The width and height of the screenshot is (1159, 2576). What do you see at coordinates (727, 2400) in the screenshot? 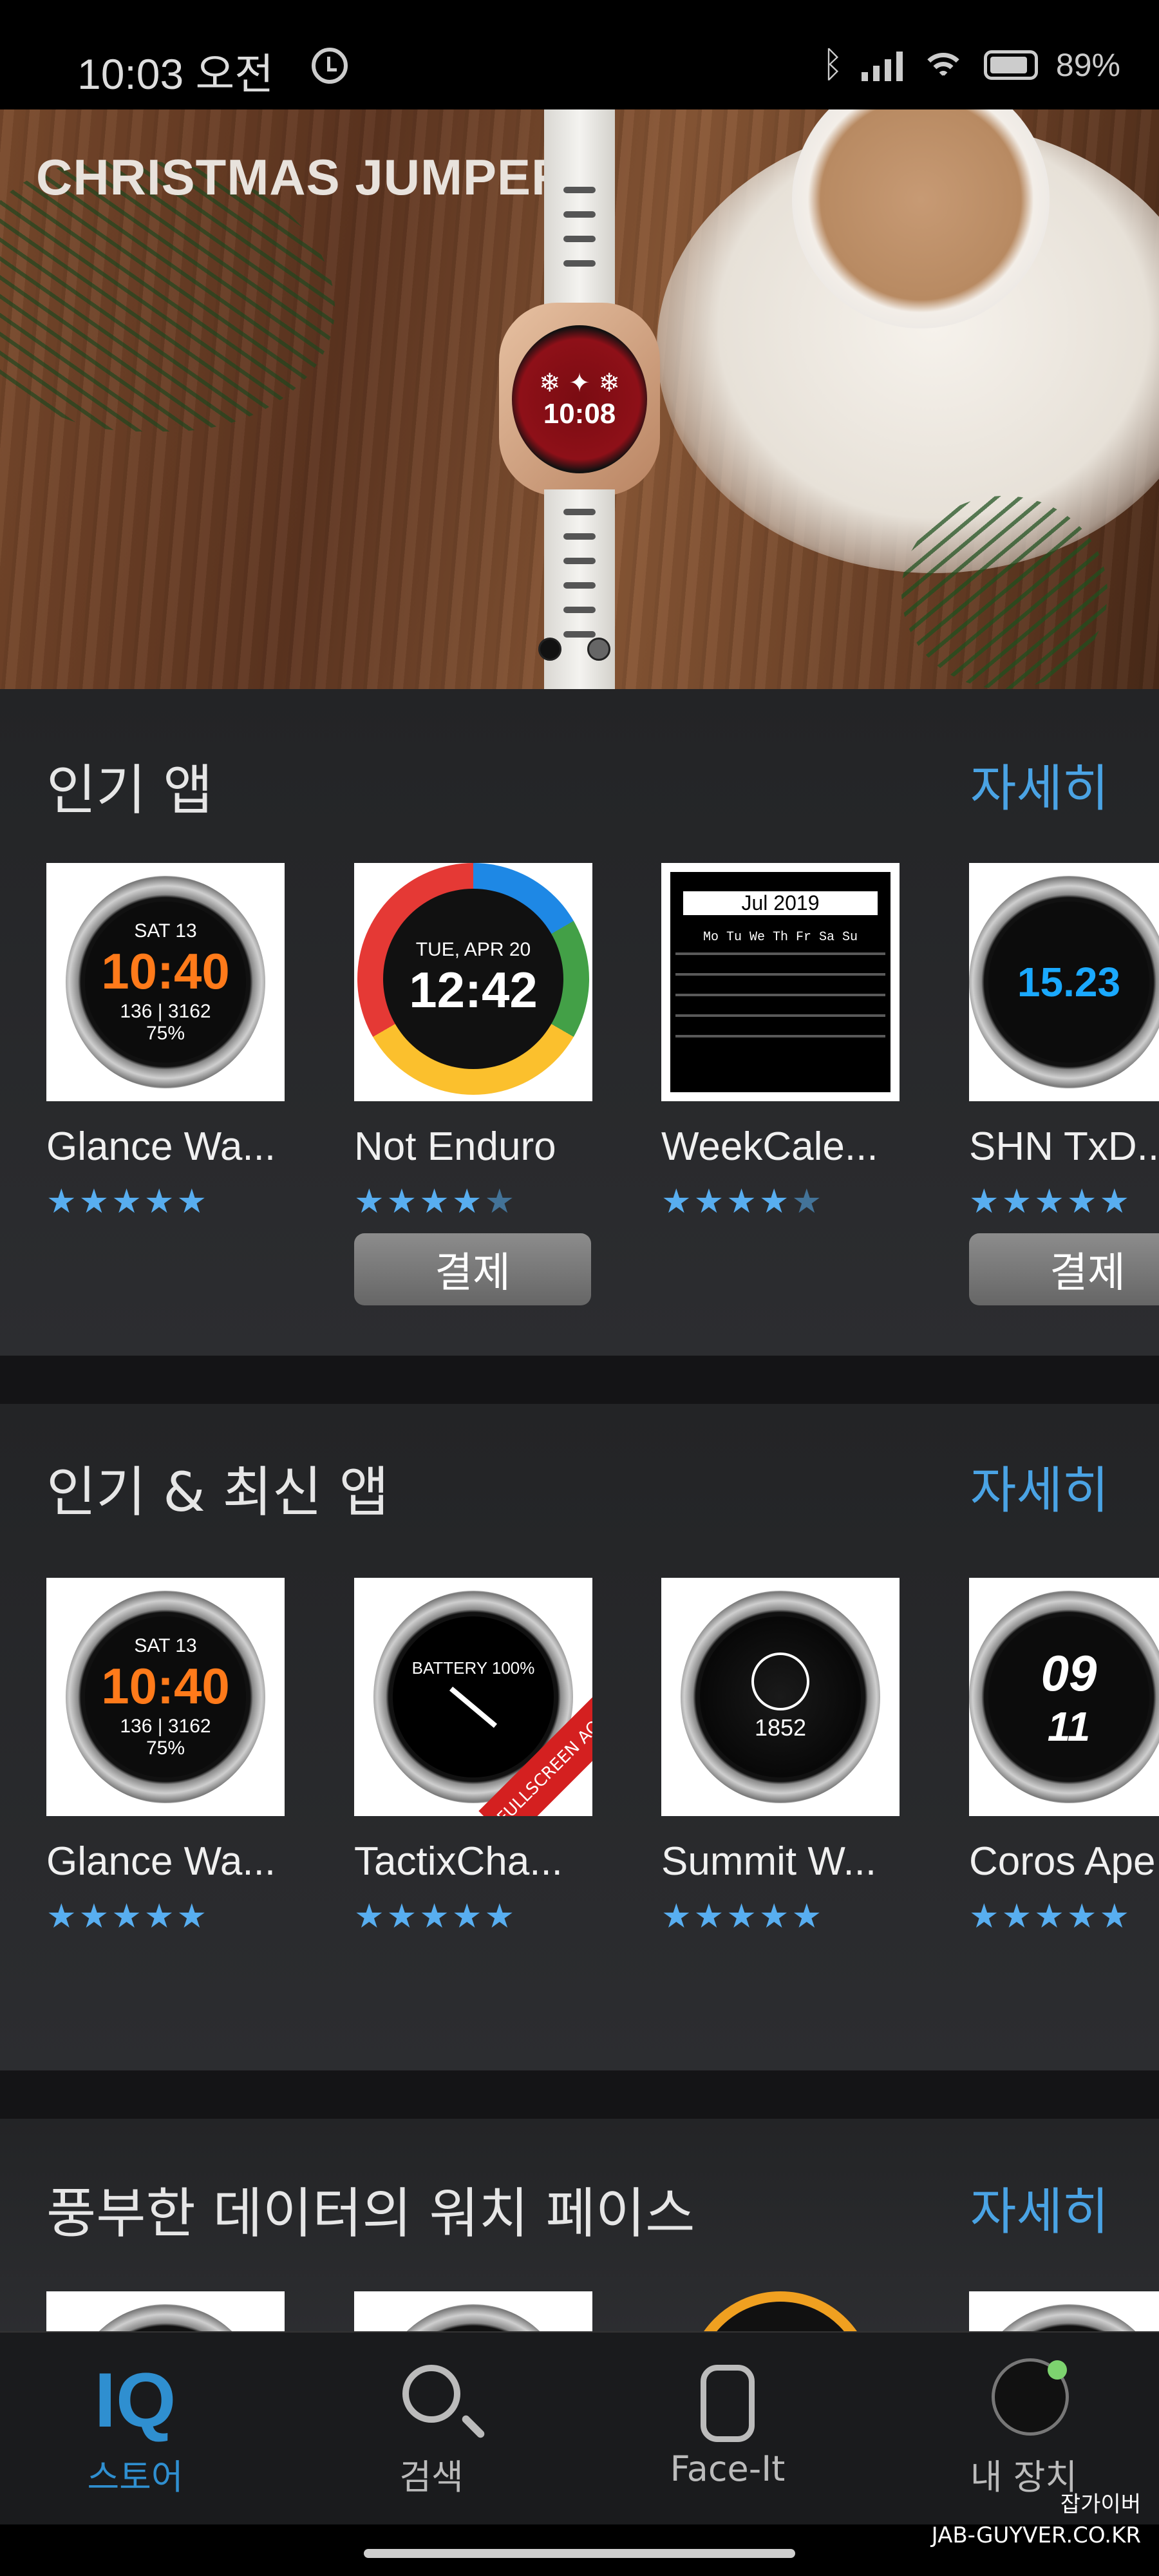
I see `watch-icon` at bounding box center [727, 2400].